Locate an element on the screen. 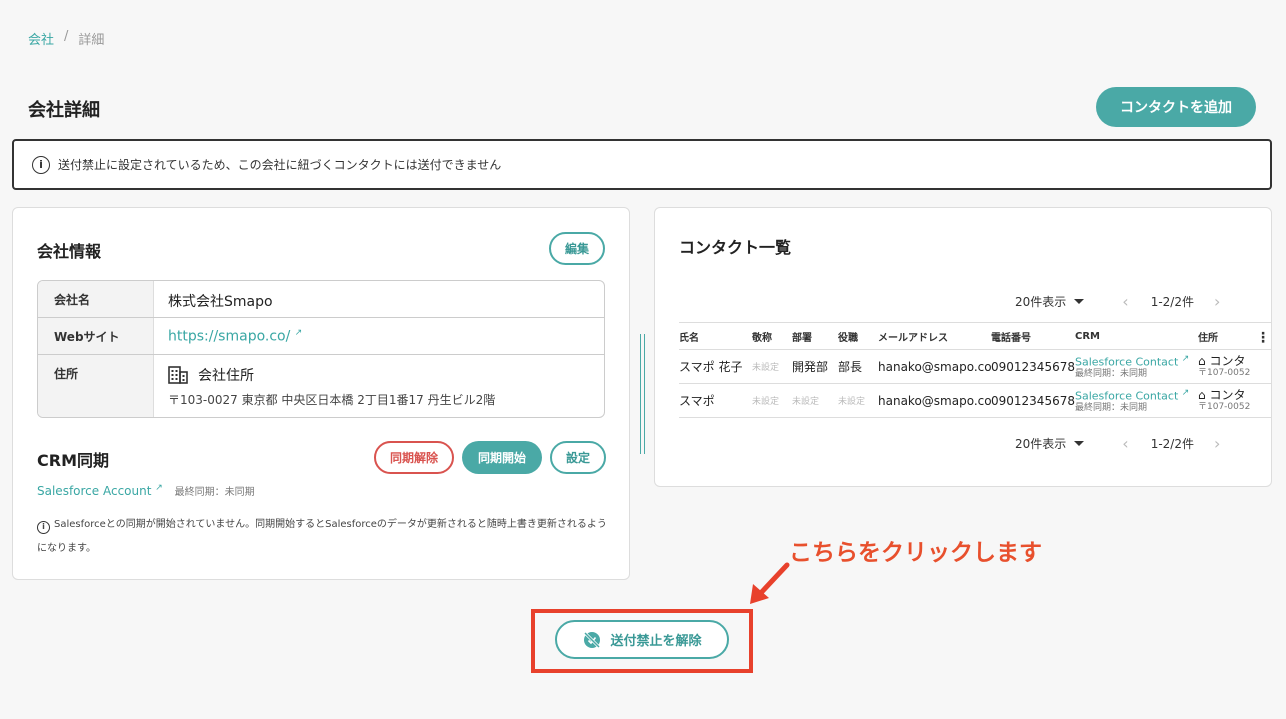 The width and height of the screenshot is (1286, 719). col-position: 役職 is located at coordinates (848, 338).